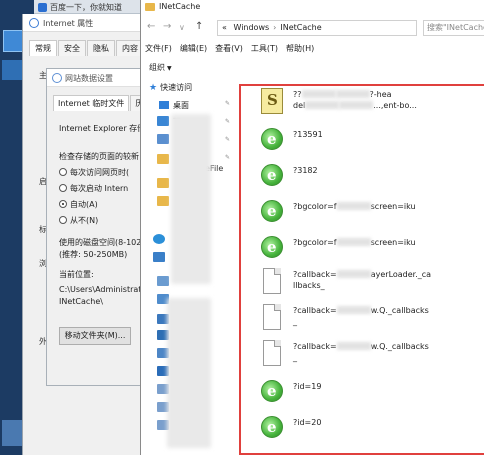  Describe the element at coordinates (169, 68) in the screenshot. I see `chevron-down-icon: ▼` at that location.